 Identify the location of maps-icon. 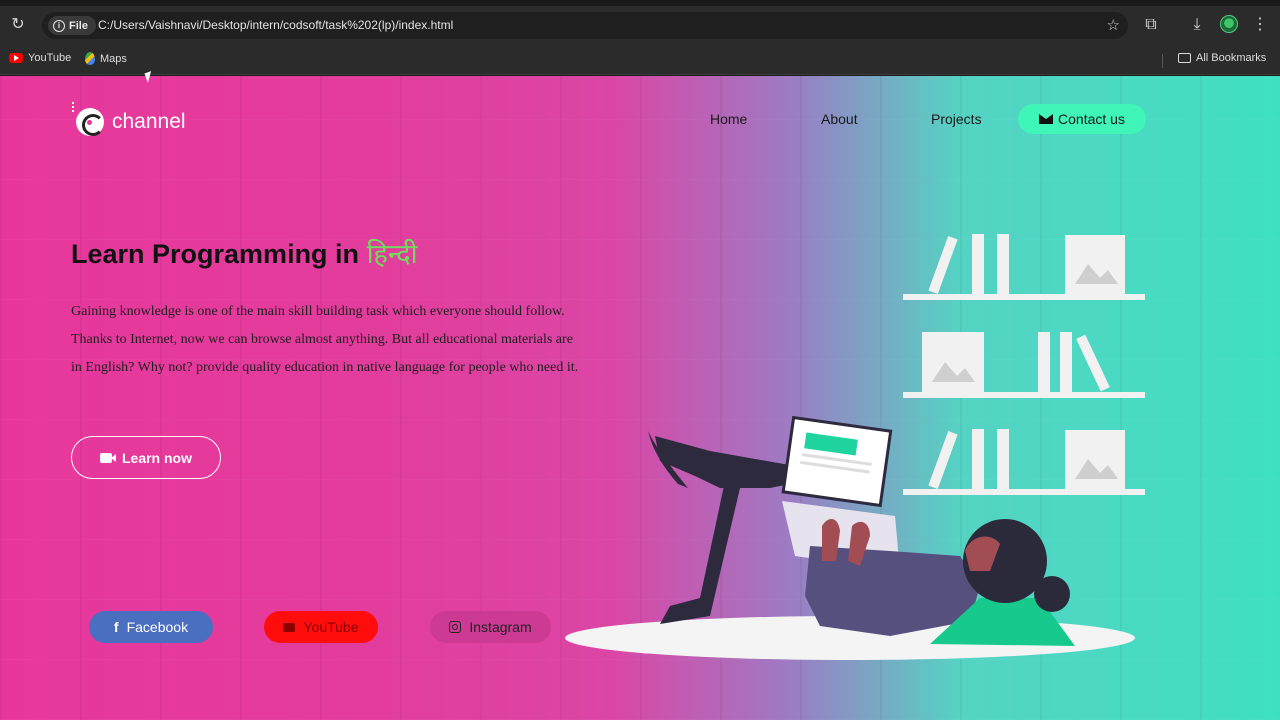
(90, 58).